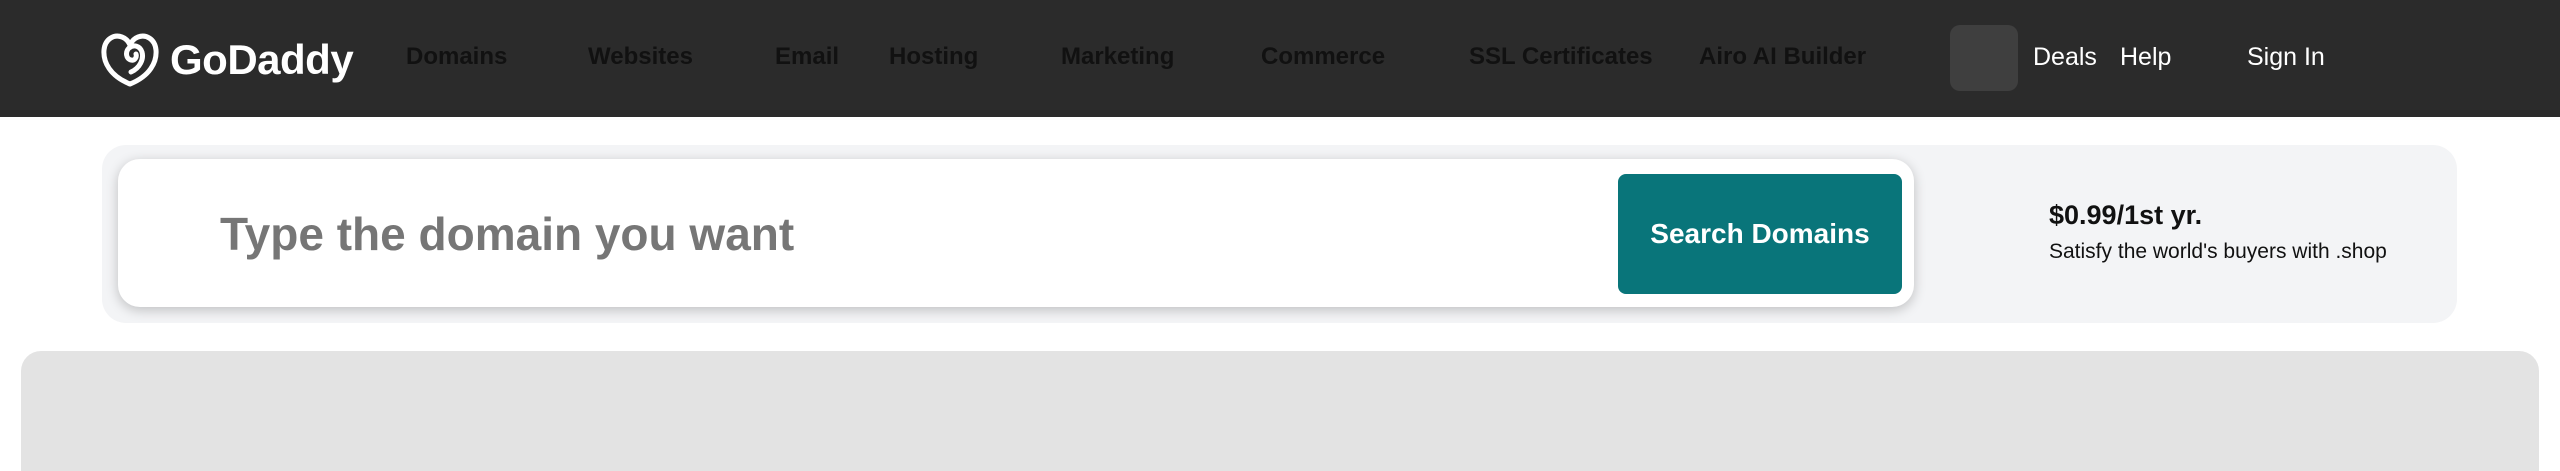 This screenshot has width=2560, height=471. Describe the element at coordinates (933, 57) in the screenshot. I see `nav-item-hosting: Hosting` at that location.